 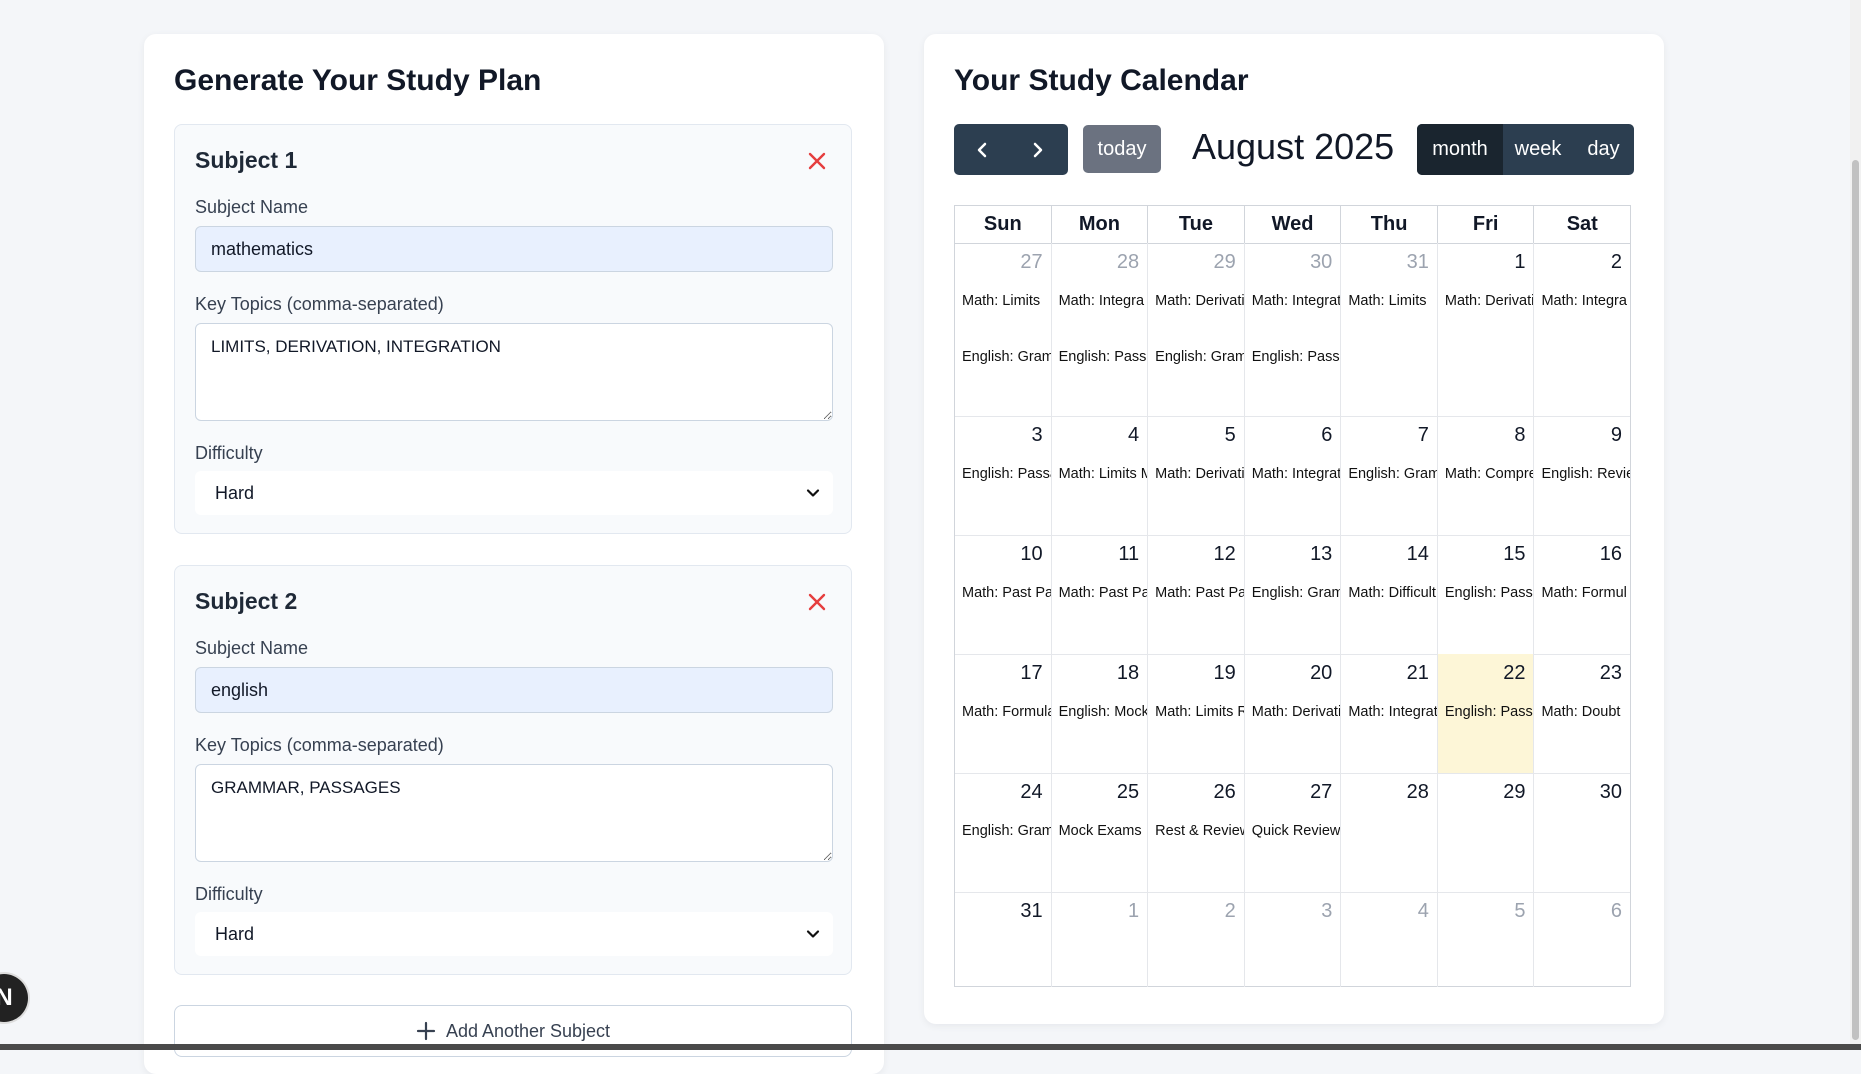 I want to click on day-cell: 26 Rest & Review, so click(x=1196, y=832).